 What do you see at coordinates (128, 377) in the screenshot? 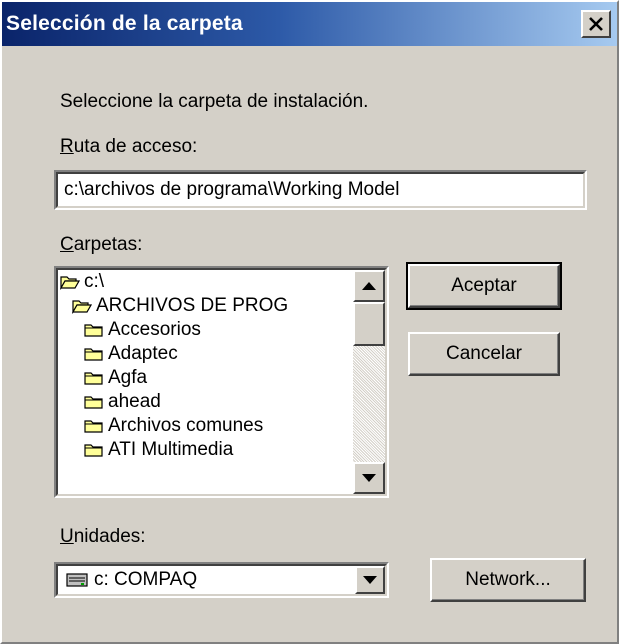
I see `folder-label: Agfa` at bounding box center [128, 377].